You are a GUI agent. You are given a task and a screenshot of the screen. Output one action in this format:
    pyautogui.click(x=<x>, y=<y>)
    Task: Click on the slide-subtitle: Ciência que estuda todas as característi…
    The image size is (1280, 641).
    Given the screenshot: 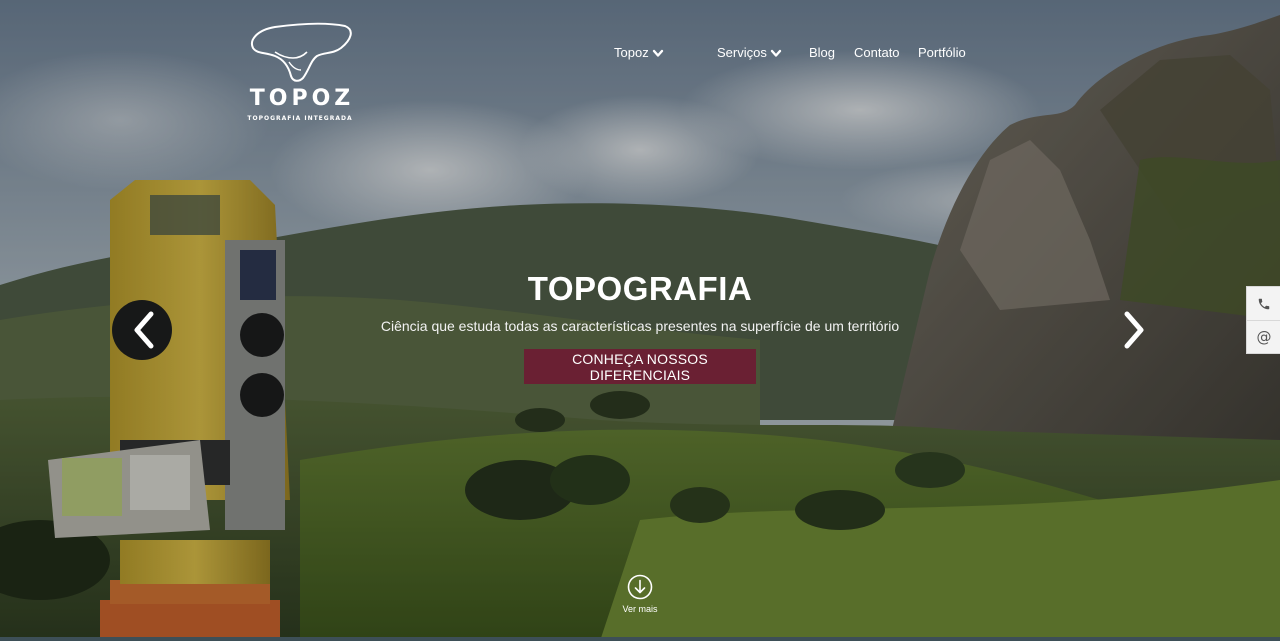 What is the action you would take?
    pyautogui.click(x=640, y=326)
    